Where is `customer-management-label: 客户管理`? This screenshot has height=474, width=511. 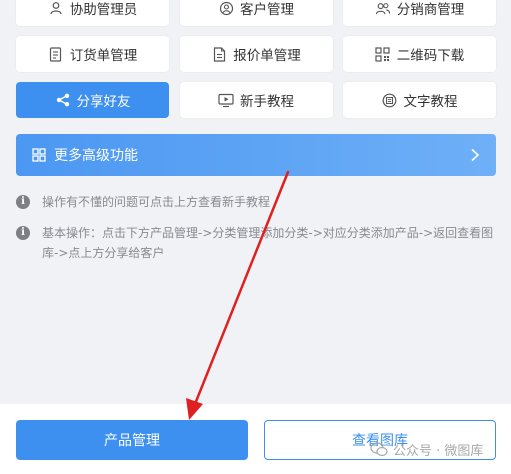
customer-management-label: 客户管理 is located at coordinates (267, 10).